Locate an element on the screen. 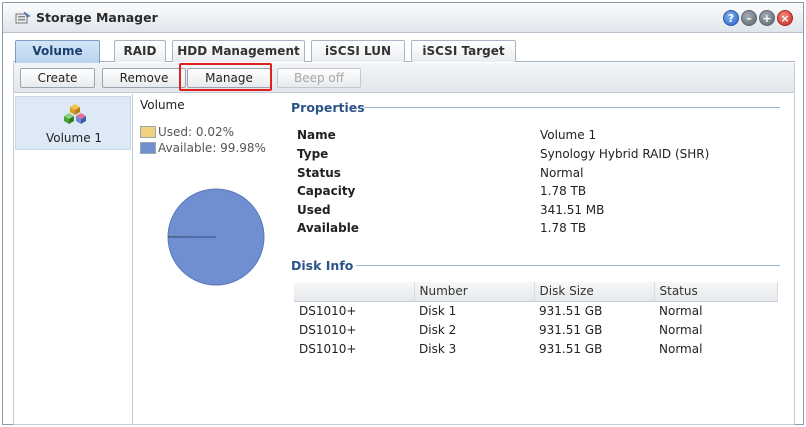 Image resolution: width=806 pixels, height=427 pixels. prop-value-capacity: 1.78 TB is located at coordinates (563, 191).